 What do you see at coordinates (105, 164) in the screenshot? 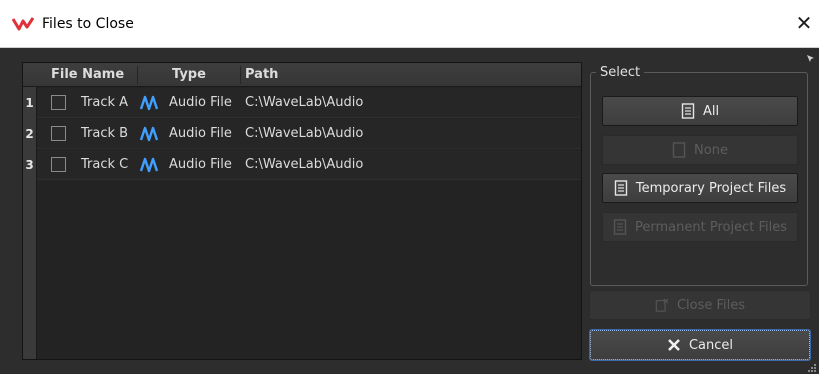
I see `file-name-cell: Track C` at bounding box center [105, 164].